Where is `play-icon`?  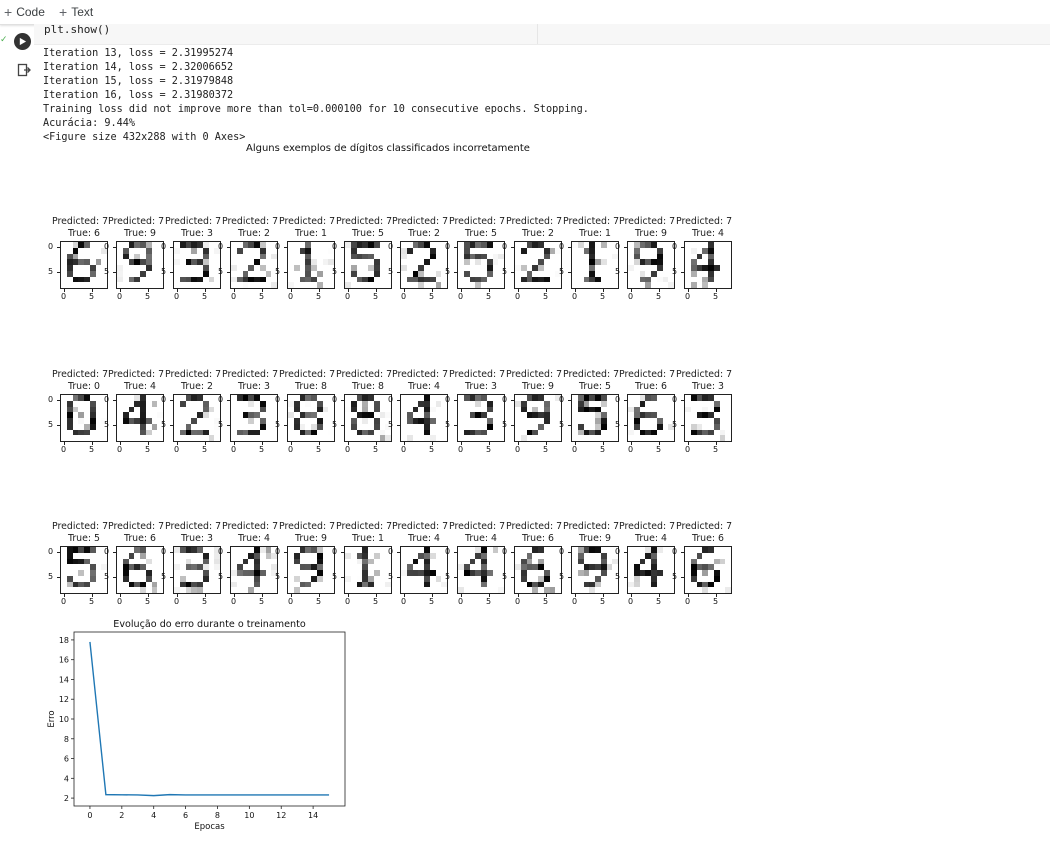
play-icon is located at coordinates (23, 41).